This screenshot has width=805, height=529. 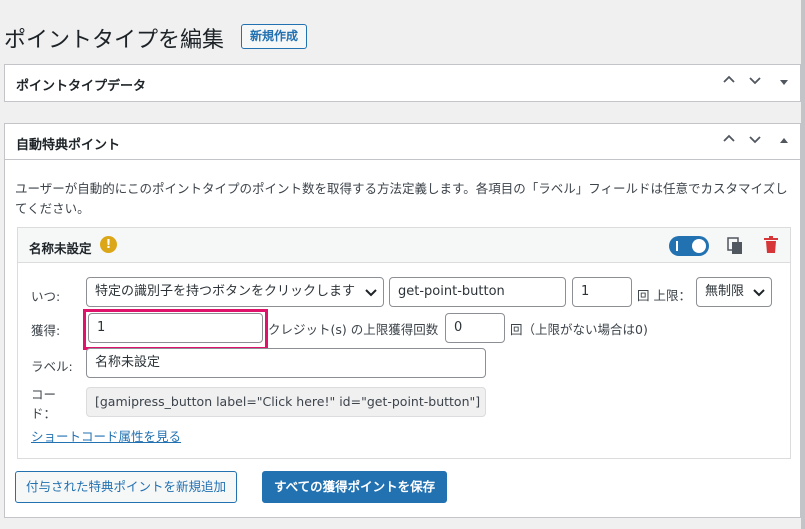 I want to click on point-type-data-box: ポイントタイプデータ, so click(x=402, y=83).